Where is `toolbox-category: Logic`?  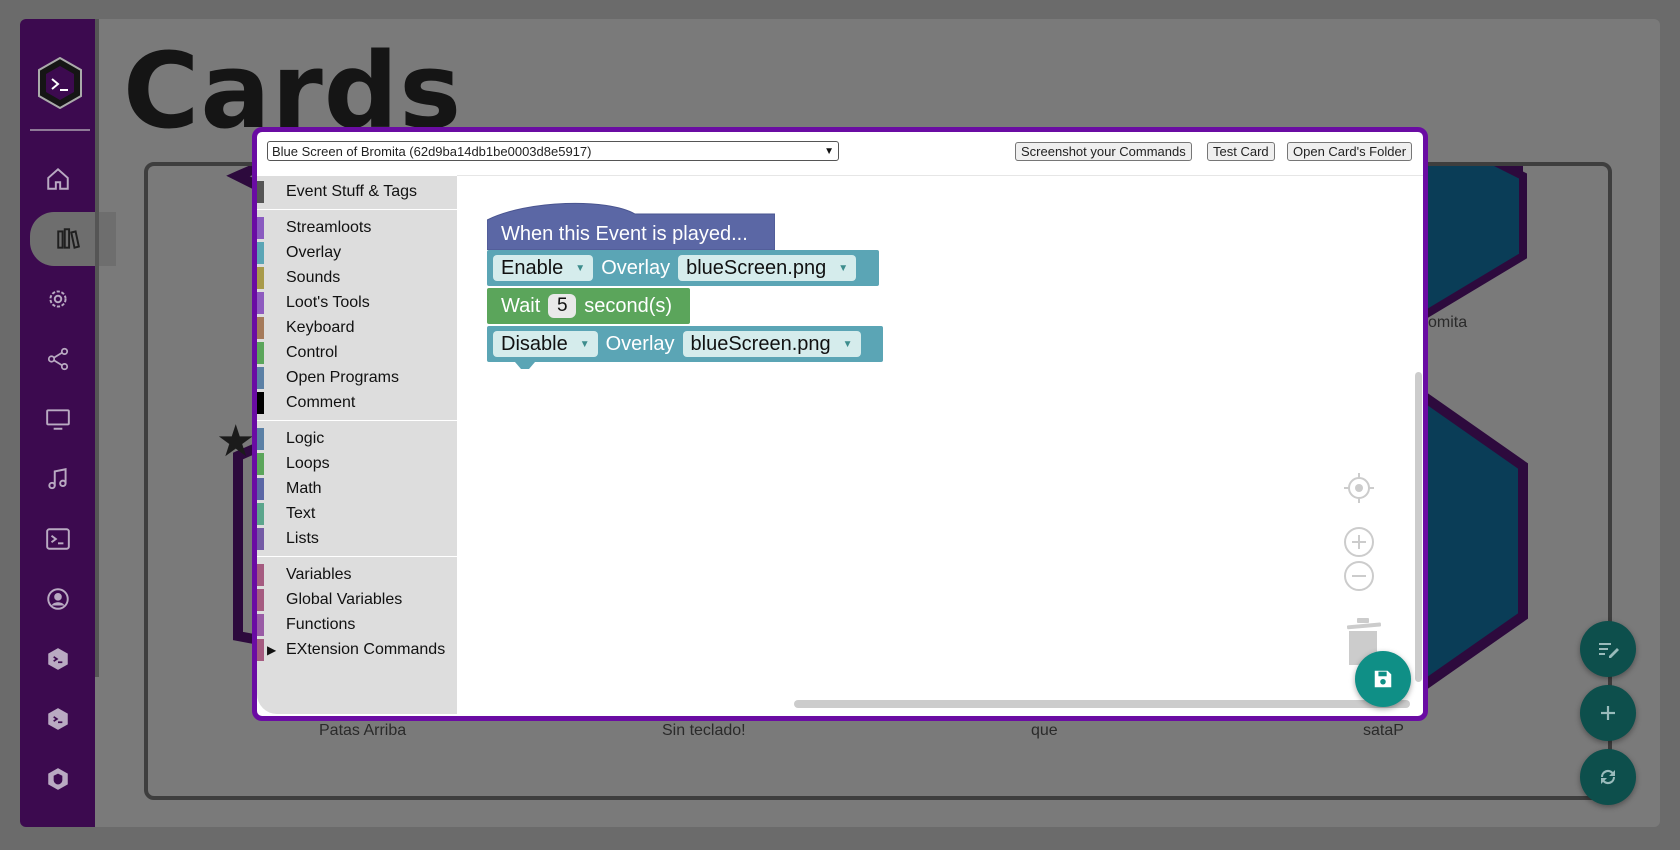 toolbox-category: Logic is located at coordinates (357, 439).